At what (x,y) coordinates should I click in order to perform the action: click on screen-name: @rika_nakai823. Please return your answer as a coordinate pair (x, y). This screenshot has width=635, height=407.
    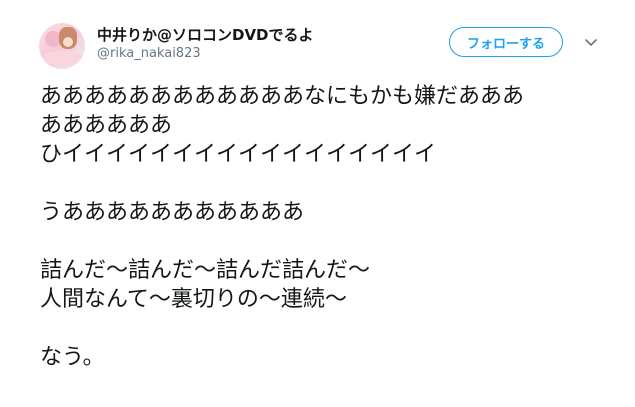
    Looking at the image, I should click on (149, 53).